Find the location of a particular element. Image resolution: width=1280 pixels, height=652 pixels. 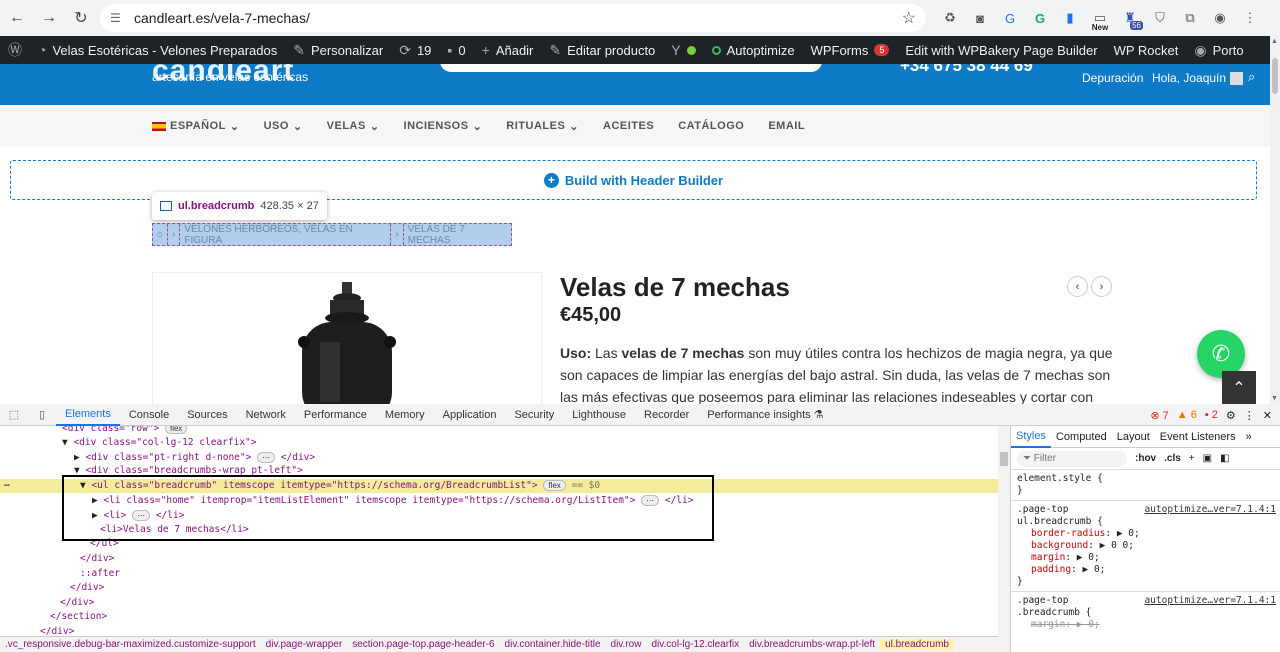

styles-filter-input: ⏷ Filter is located at coordinates (1072, 458).